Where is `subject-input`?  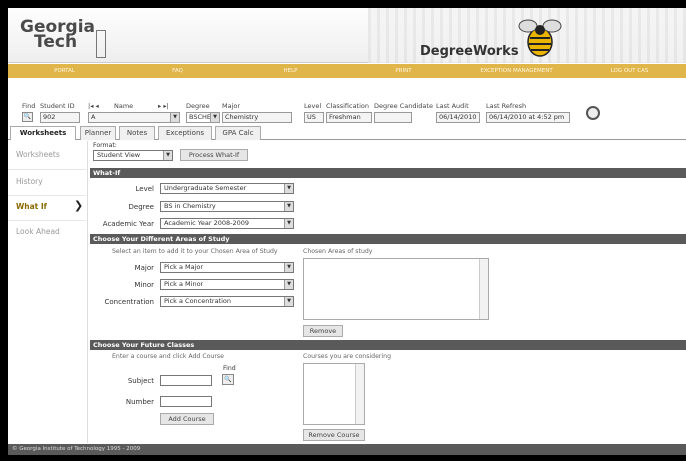
subject-input is located at coordinates (186, 380).